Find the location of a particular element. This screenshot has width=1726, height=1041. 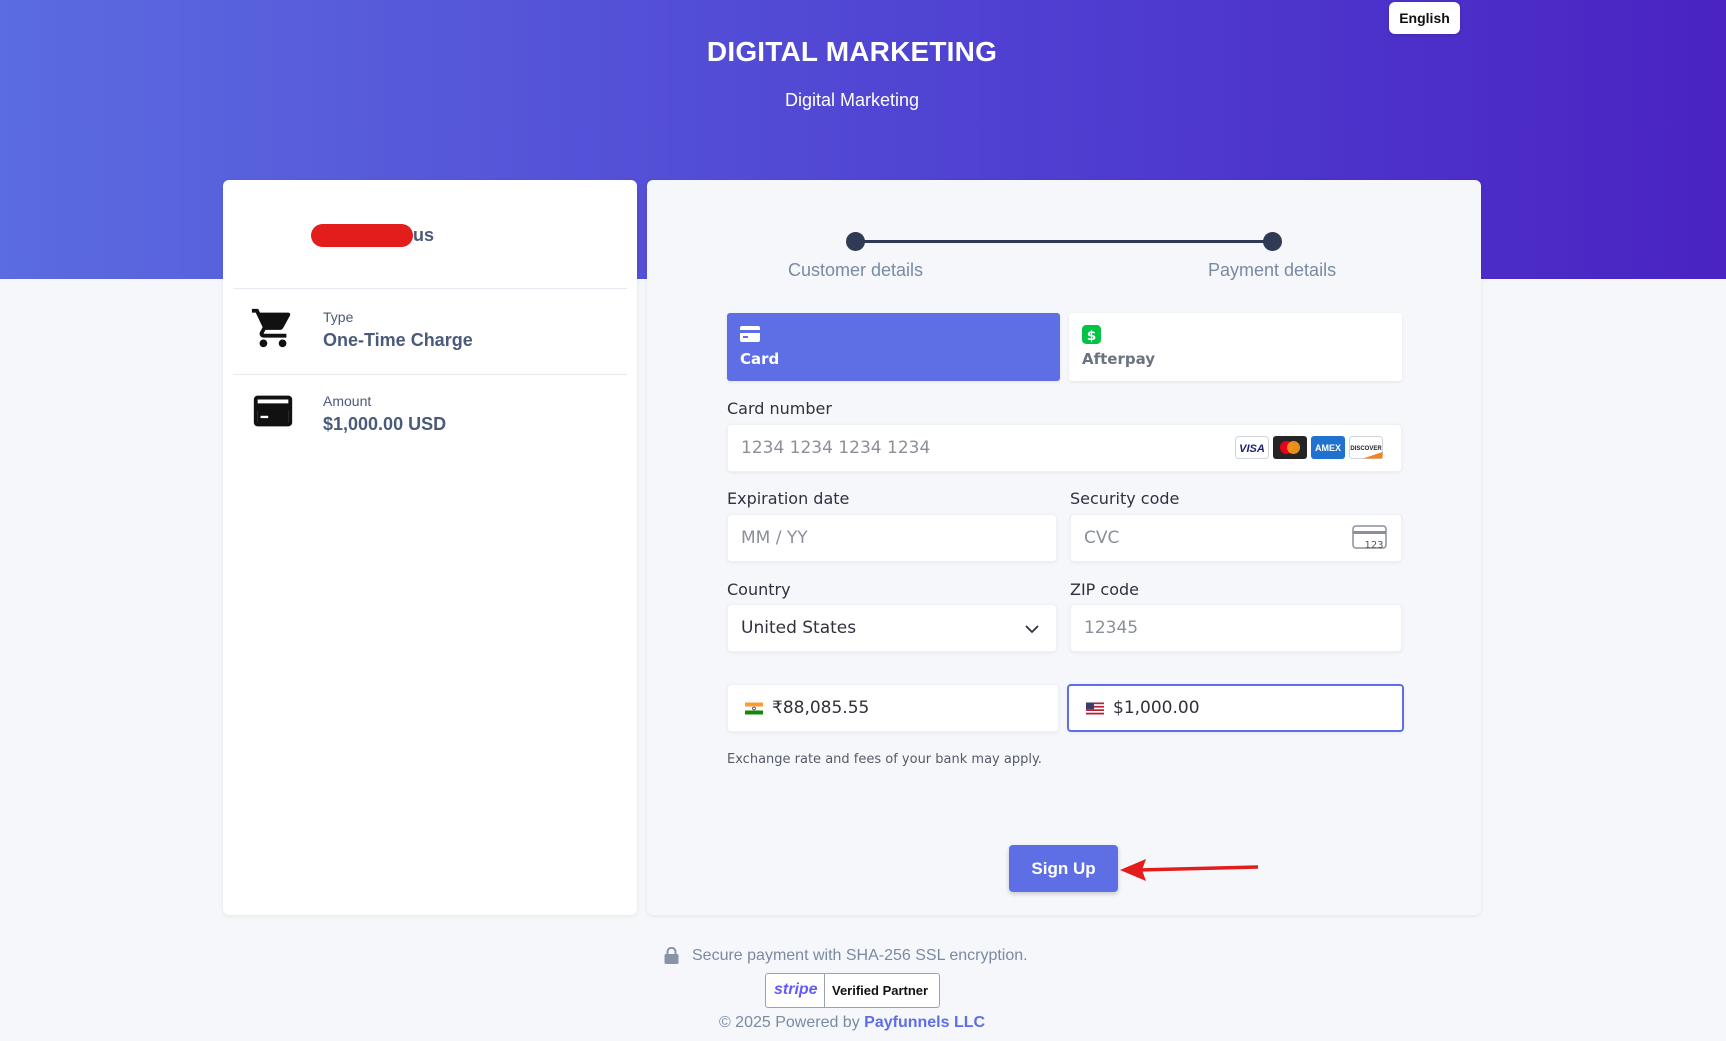

card-number-label: Card number is located at coordinates (779, 408).